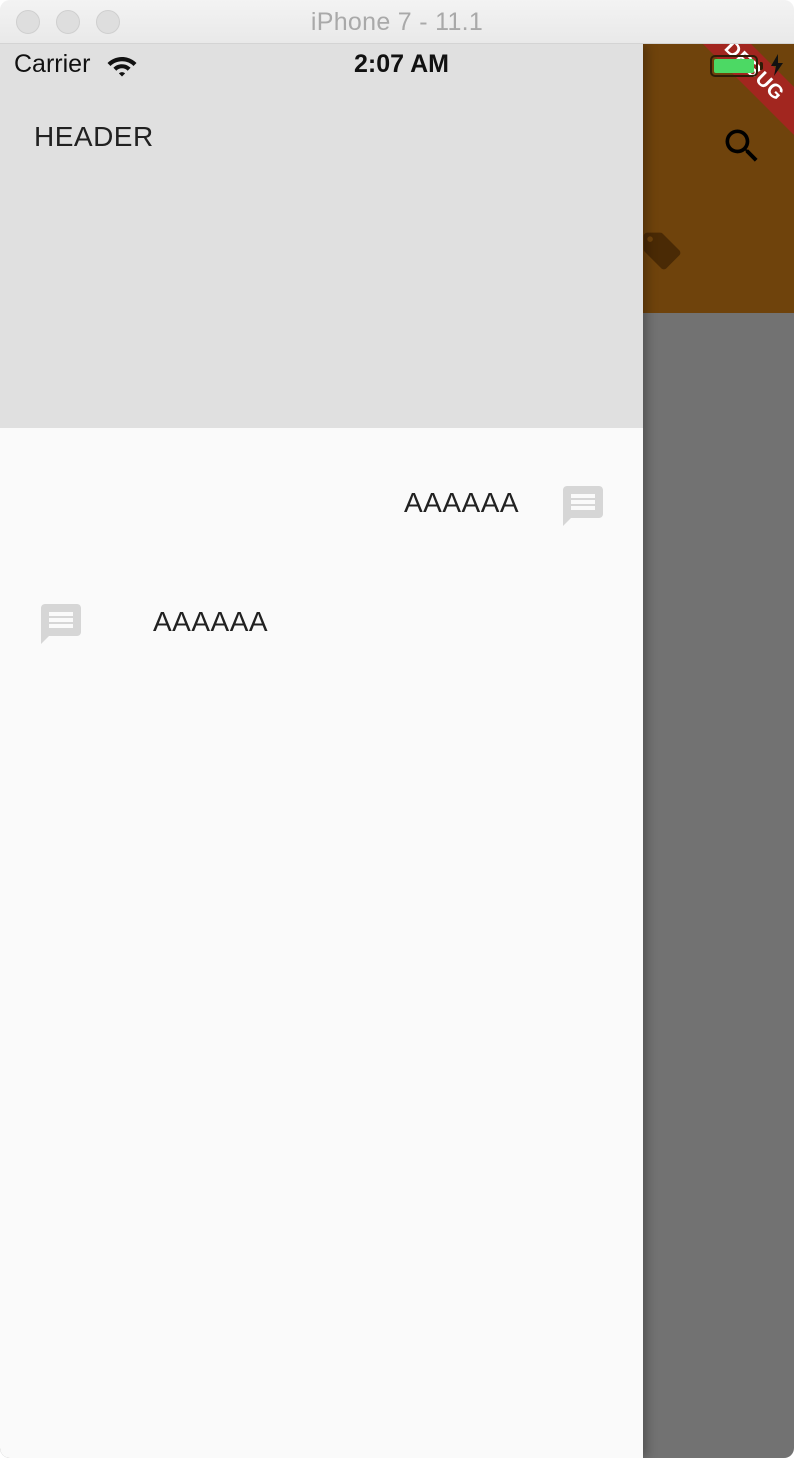  Describe the element at coordinates (94, 136) in the screenshot. I see `drawer-header-title: HEADER` at that location.